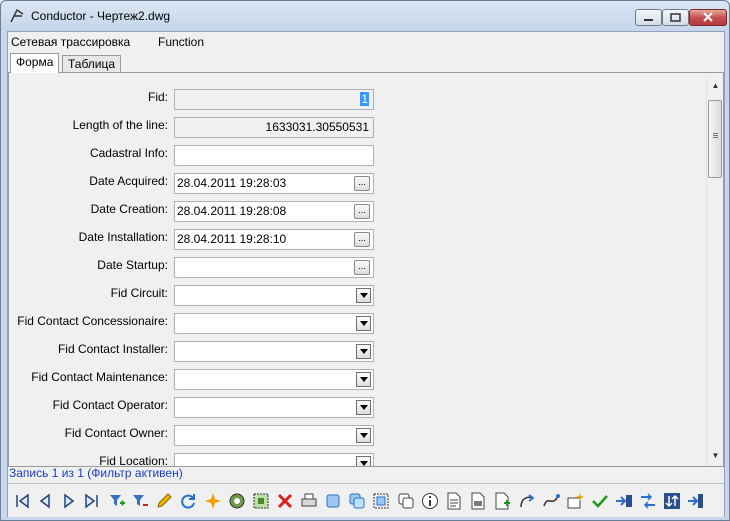 The height and width of the screenshot is (521, 730). Describe the element at coordinates (551, 501) in the screenshot. I see `trace-icon` at that location.